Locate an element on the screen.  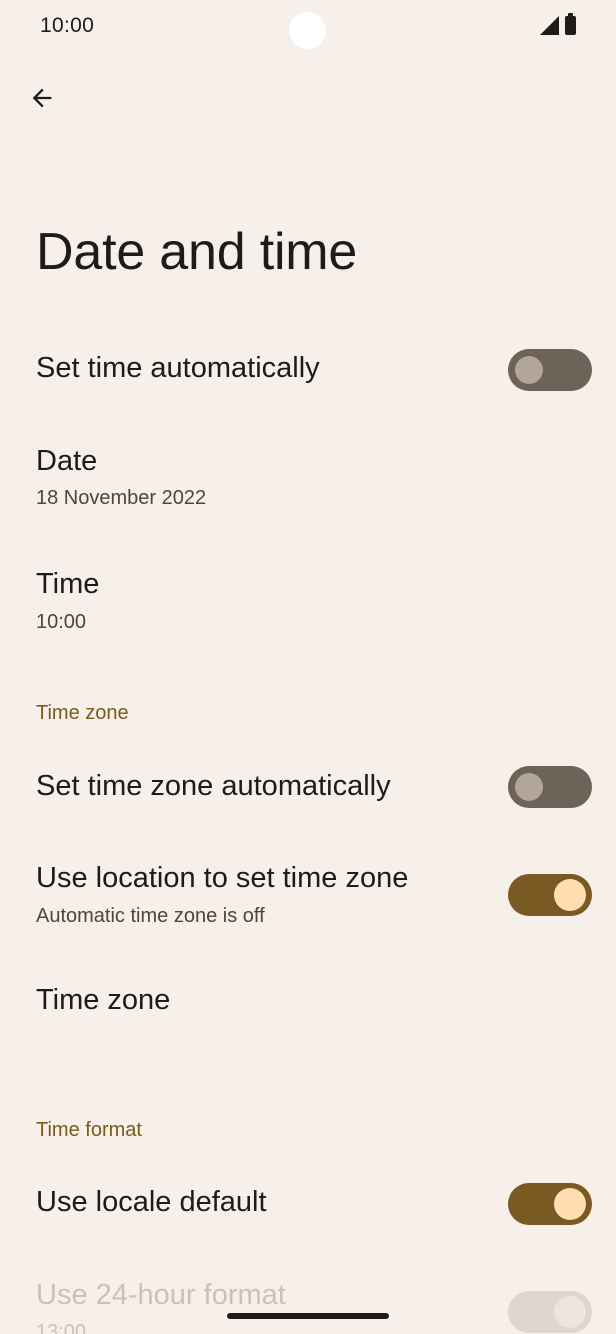
status-bar: 10:00 is located at coordinates (308, 30).